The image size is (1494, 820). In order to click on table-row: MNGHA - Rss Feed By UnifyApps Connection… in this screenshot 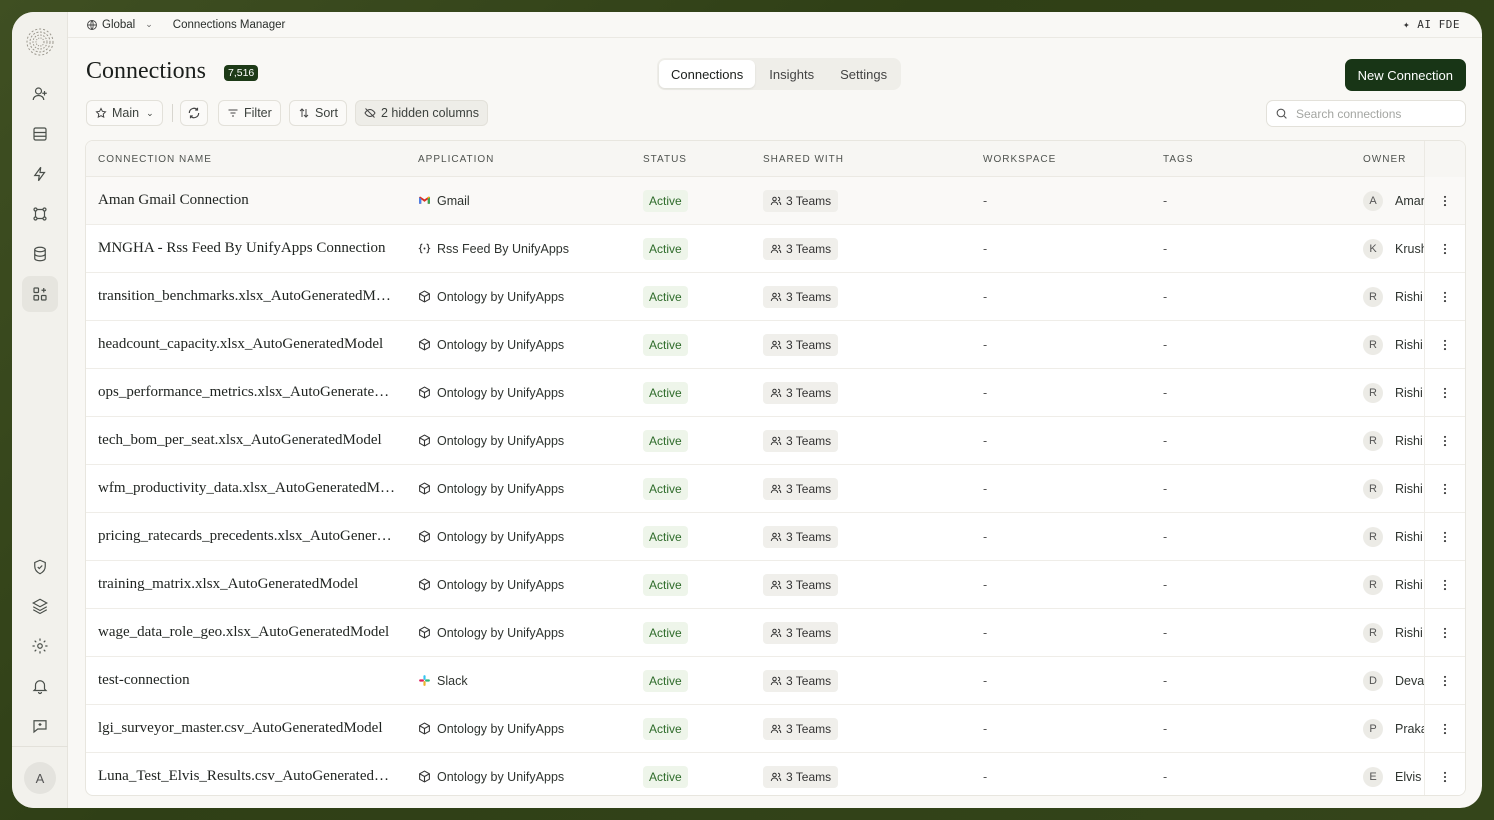, I will do `click(775, 249)`.